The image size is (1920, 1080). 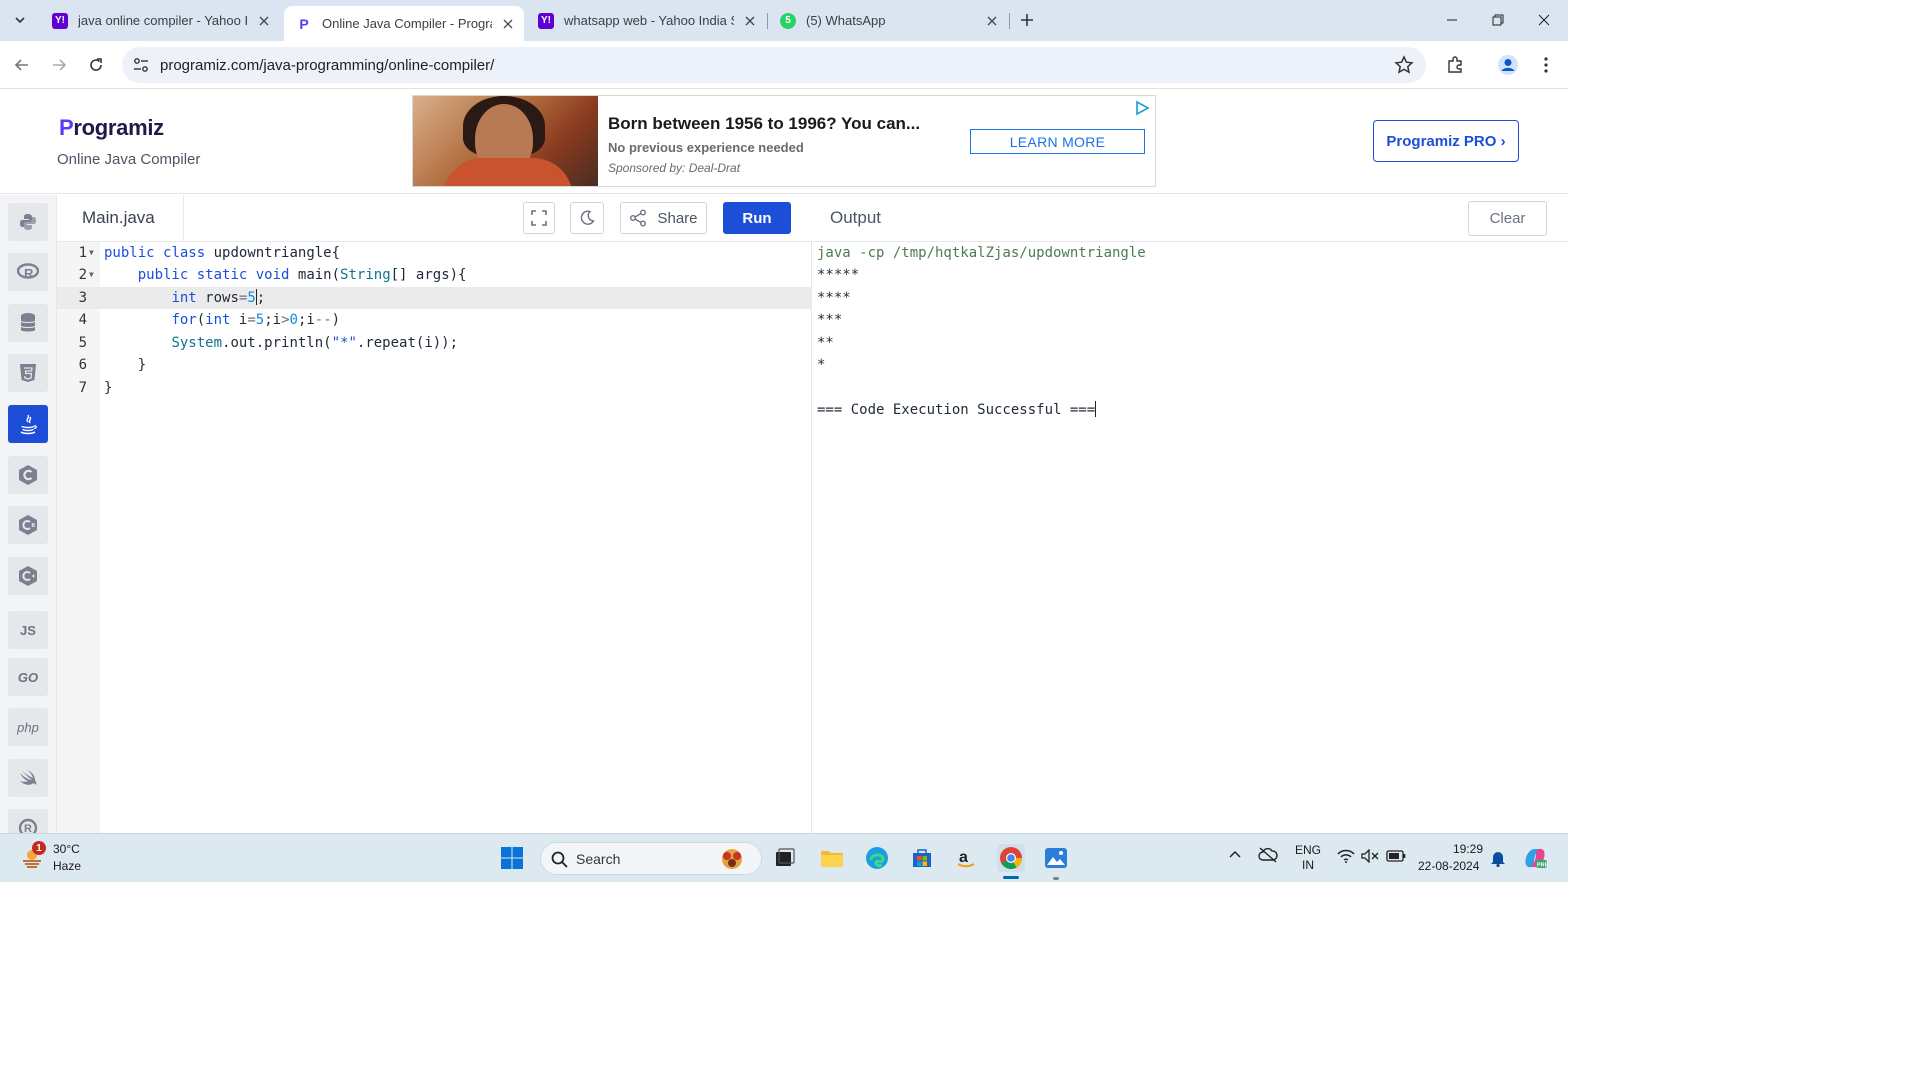 I want to click on site-settings-icon, so click(x=141, y=65).